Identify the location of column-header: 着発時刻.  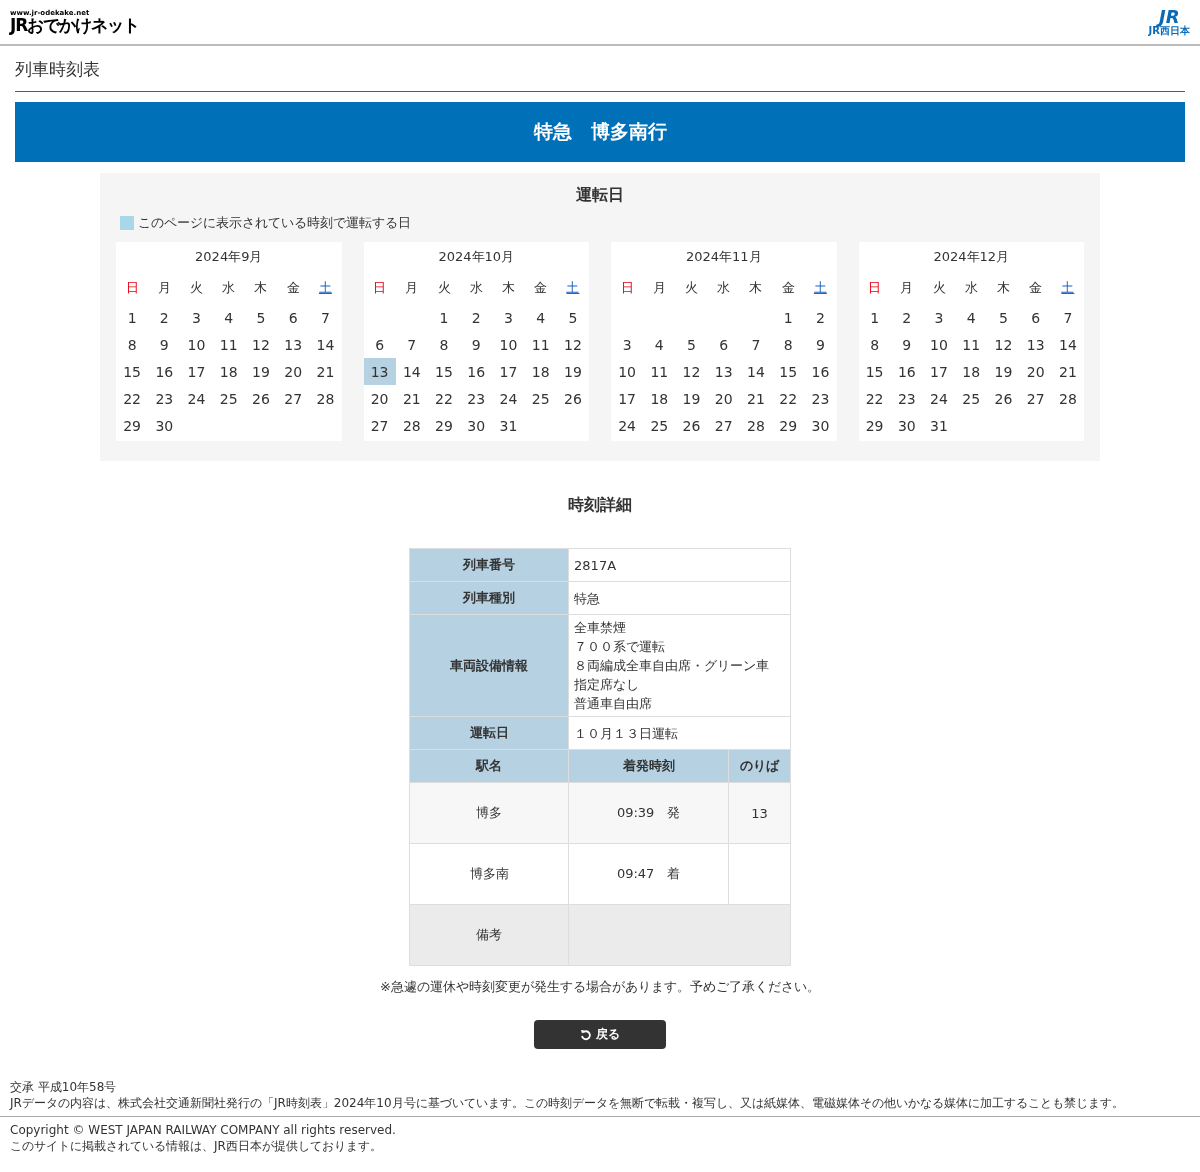
(648, 766).